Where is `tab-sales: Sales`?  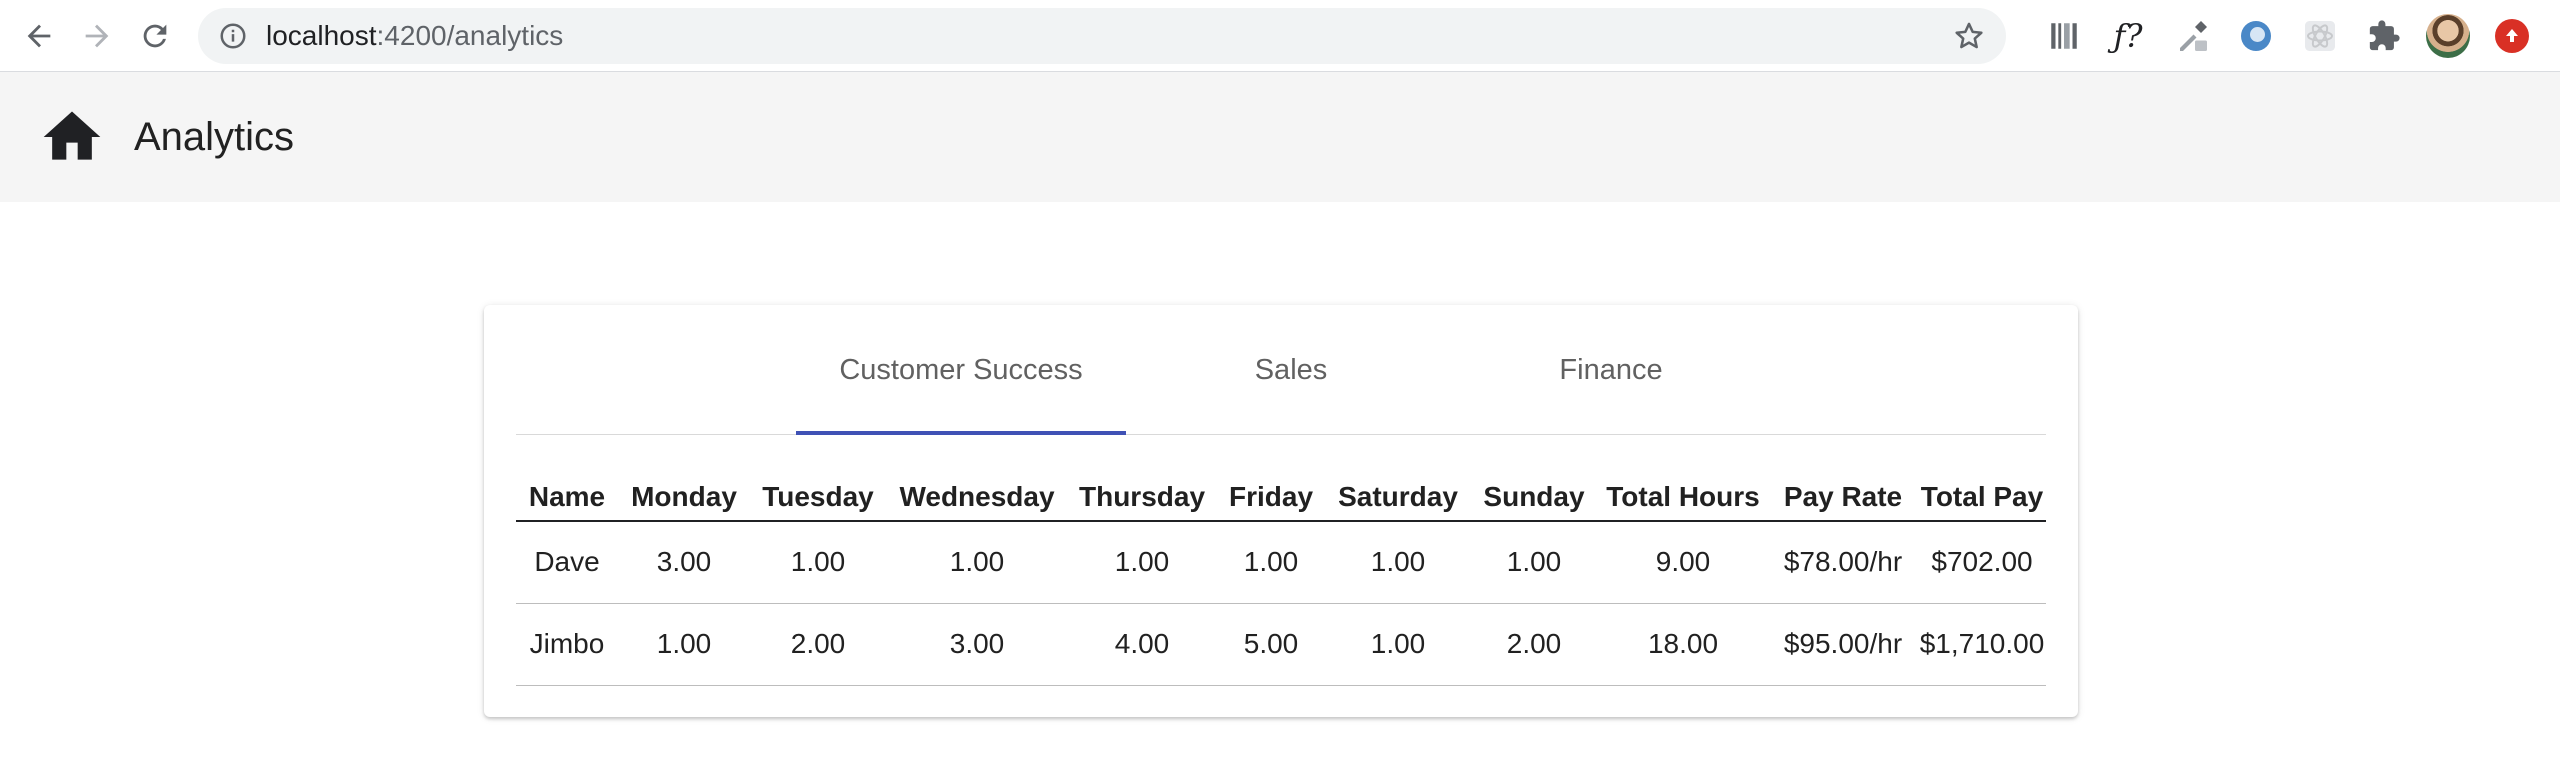 tab-sales: Sales is located at coordinates (1291, 370).